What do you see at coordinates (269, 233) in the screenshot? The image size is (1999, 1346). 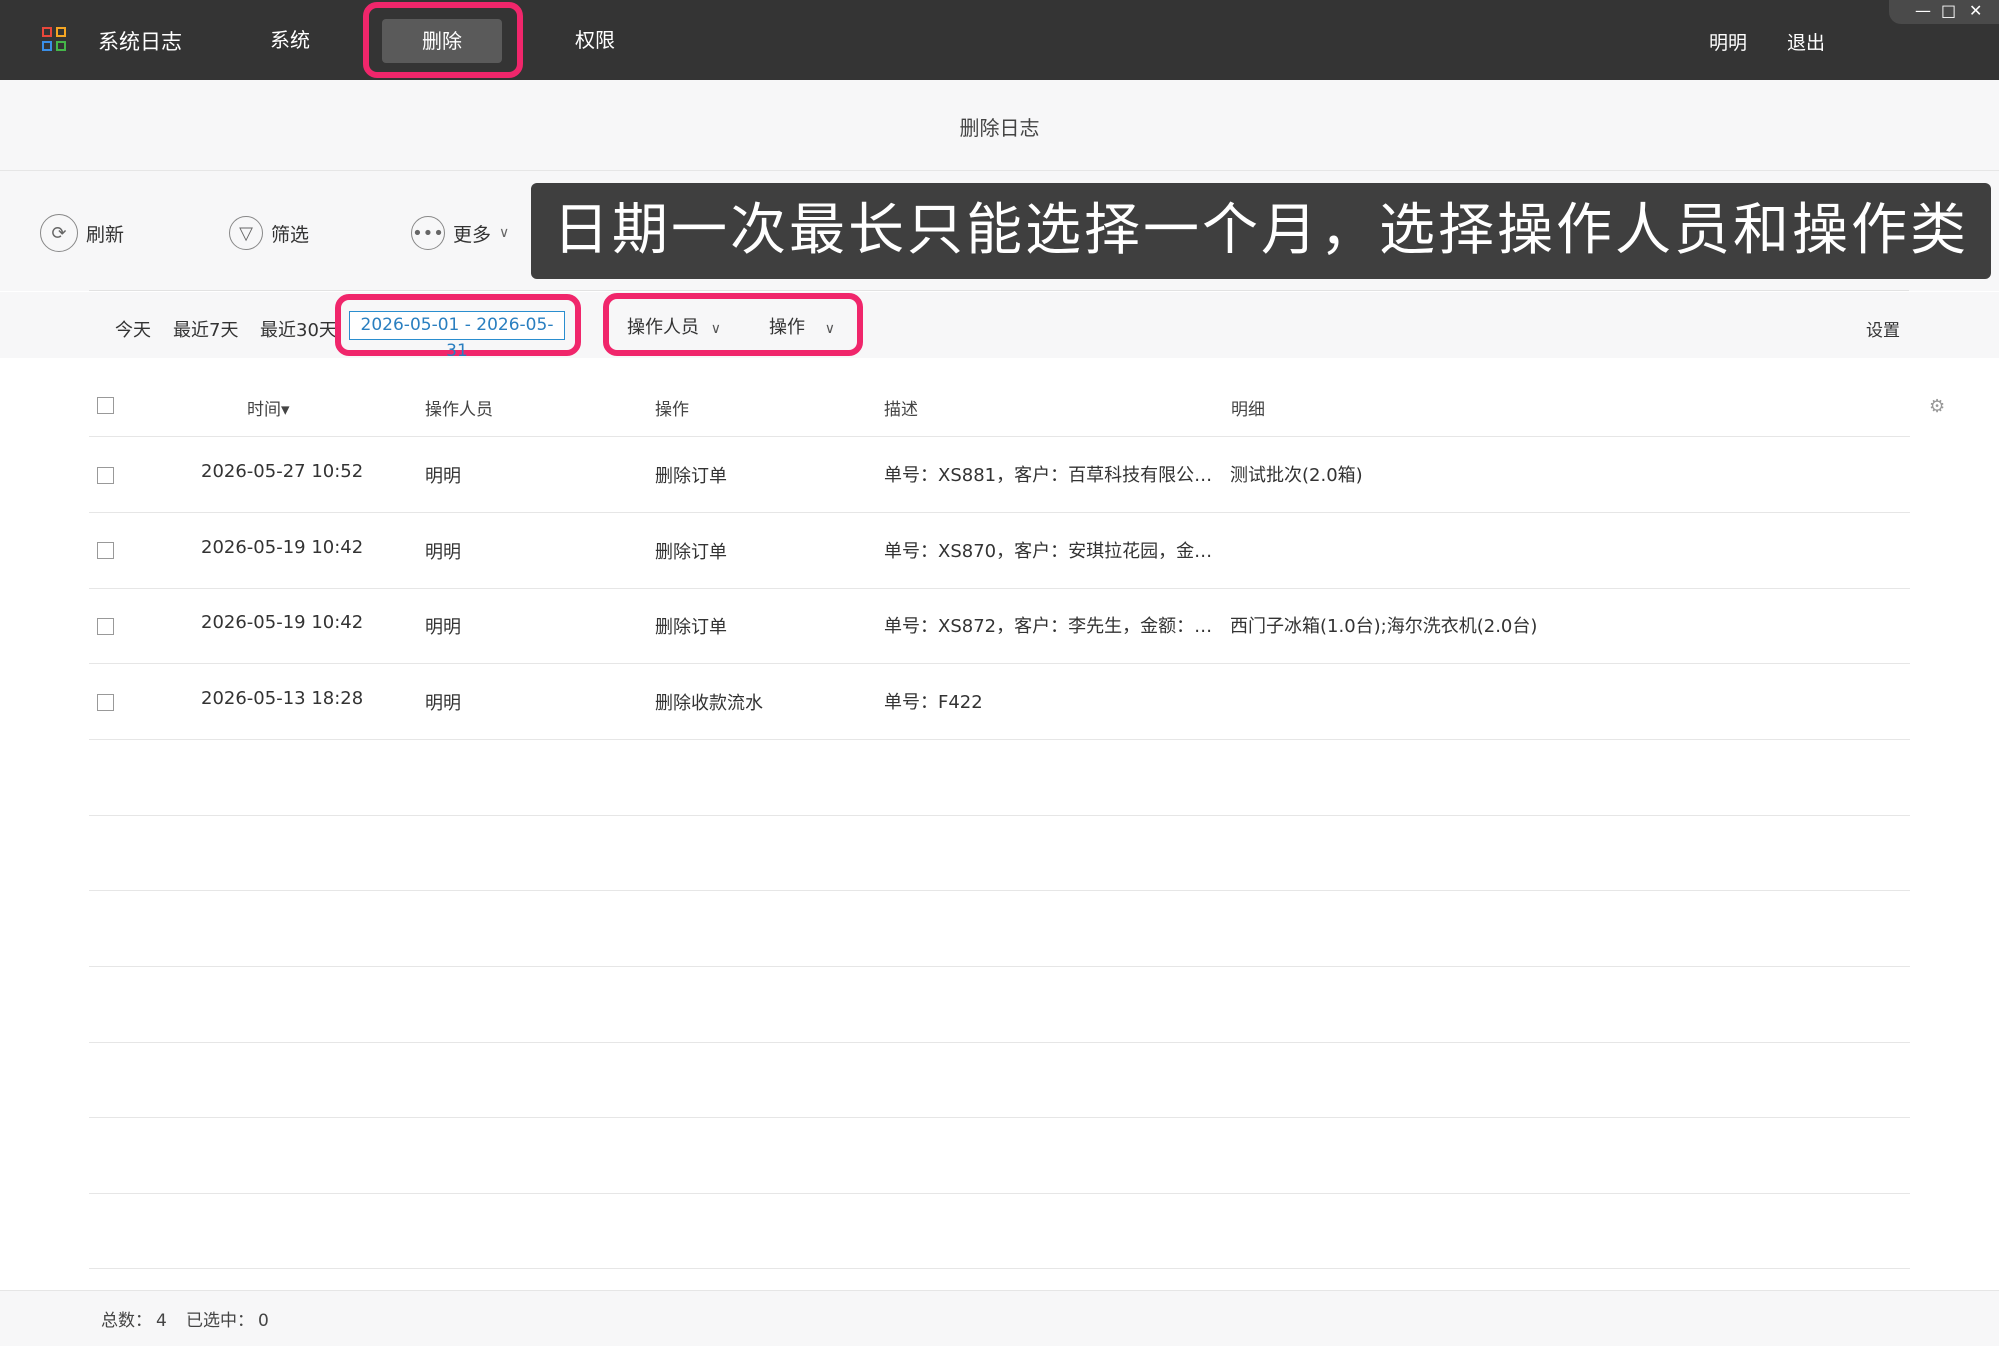 I see `filter-button: ▽ 筛选` at bounding box center [269, 233].